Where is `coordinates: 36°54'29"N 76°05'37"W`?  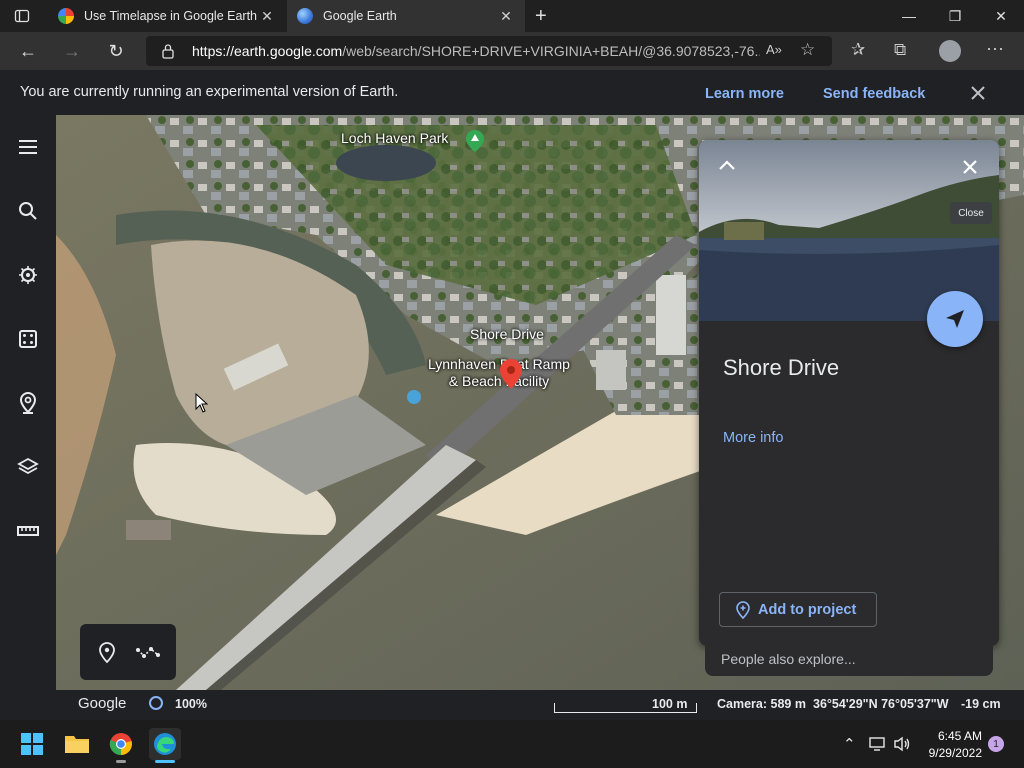
coordinates: 36°54'29"N 76°05'37"W is located at coordinates (881, 704).